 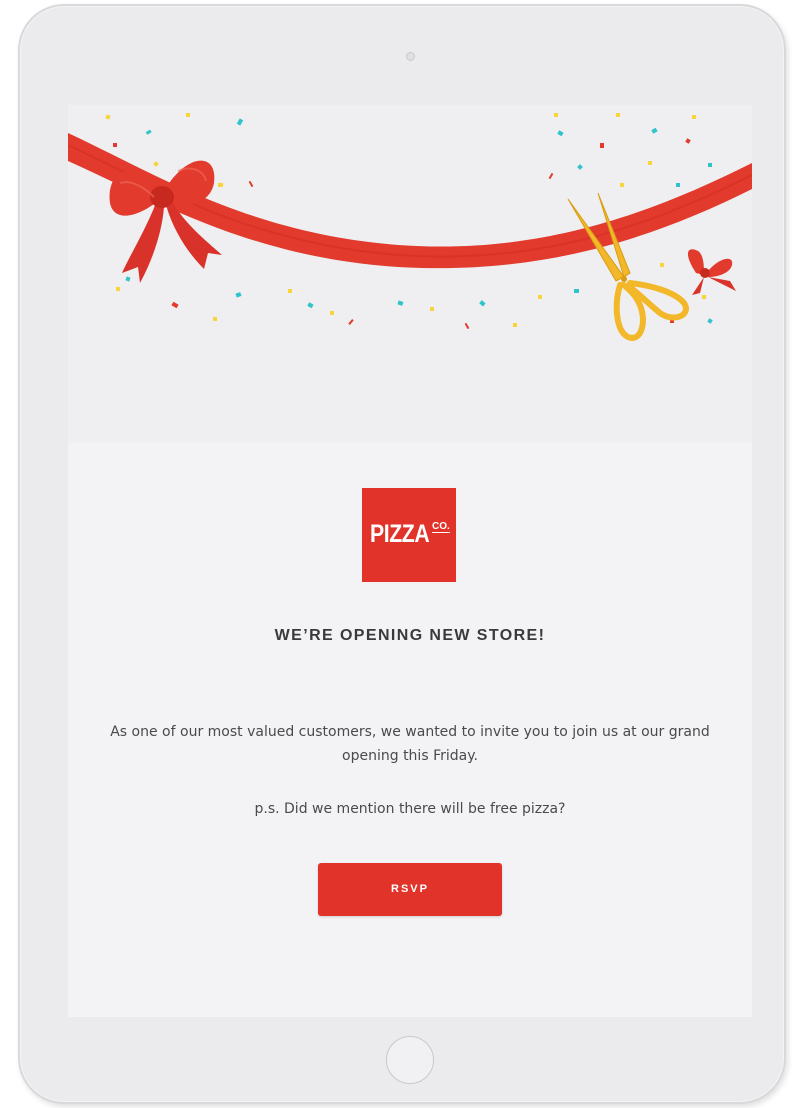 What do you see at coordinates (441, 527) in the screenshot?
I see `logo-suffix: CO.` at bounding box center [441, 527].